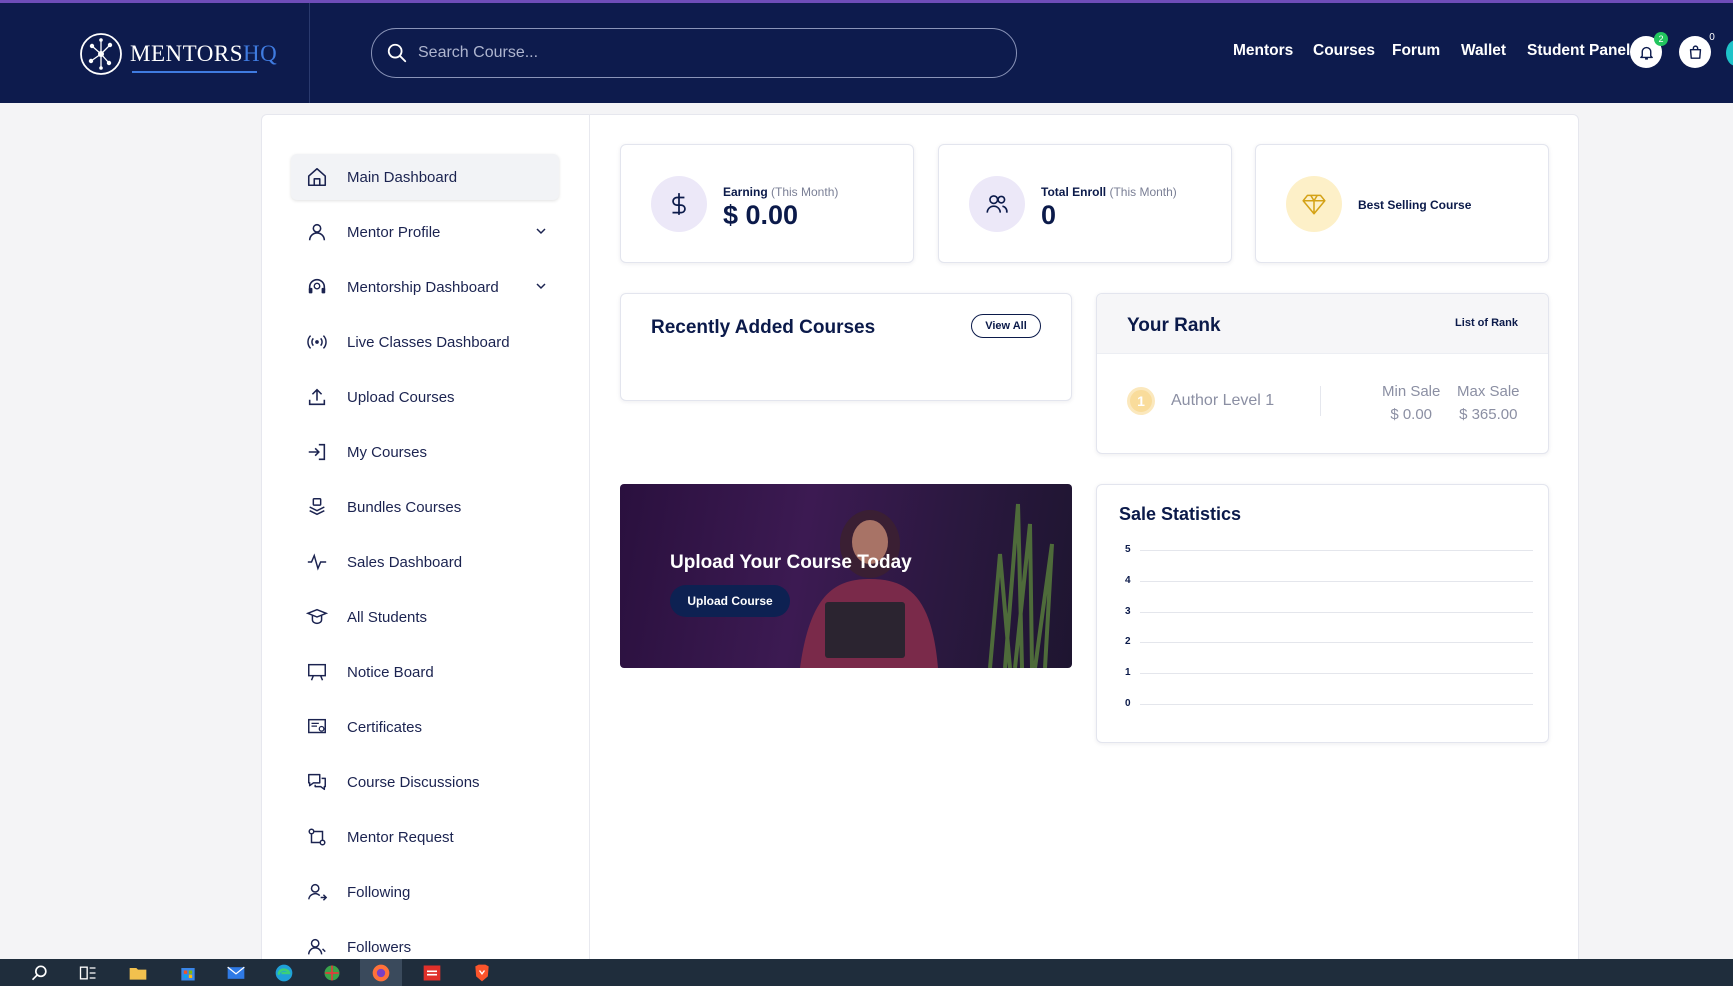 The height and width of the screenshot is (986, 1733). Describe the element at coordinates (1128, 549) in the screenshot. I see `y-tick-label: 5` at that location.